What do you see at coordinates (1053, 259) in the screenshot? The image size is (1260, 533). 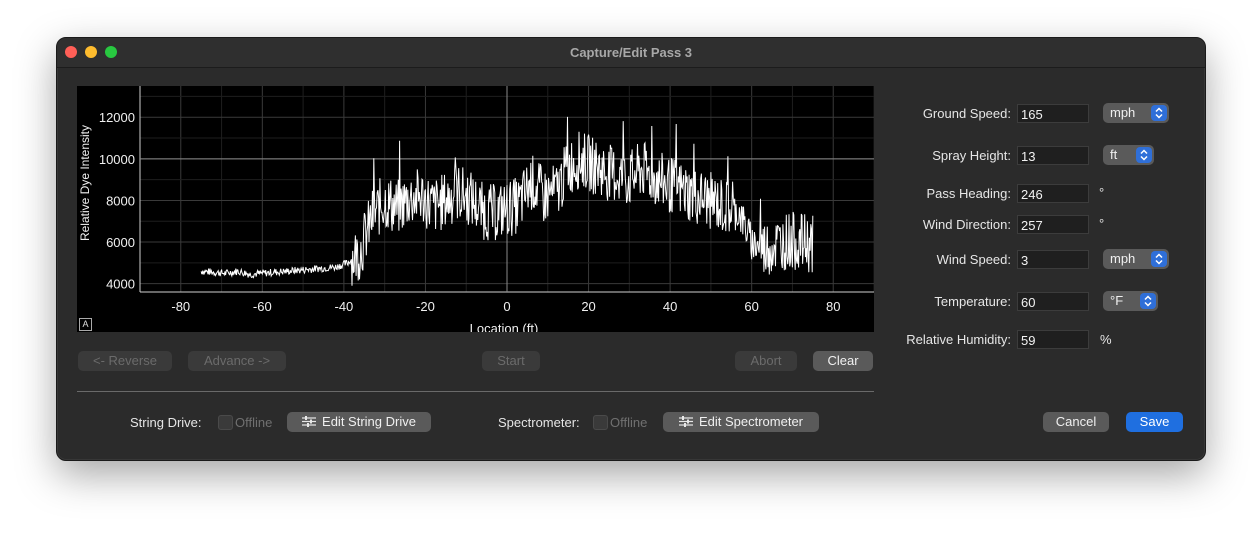 I see `wind-speed-field: 3` at bounding box center [1053, 259].